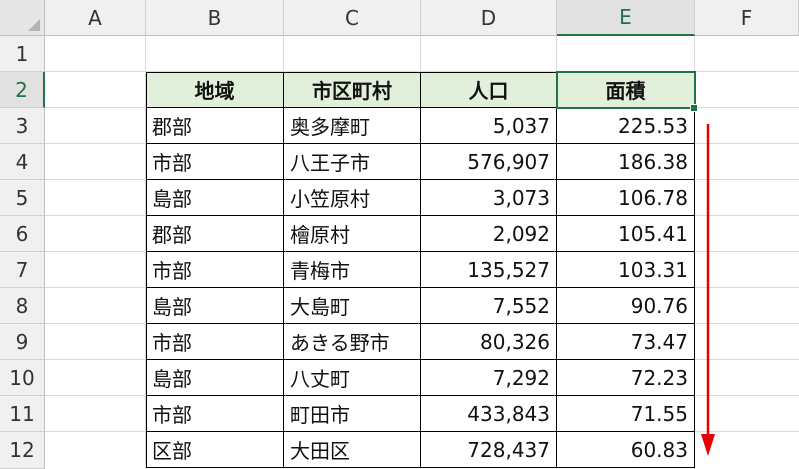 The width and height of the screenshot is (799, 469). I want to click on table-cell-municipality: 青梅市, so click(352, 270).